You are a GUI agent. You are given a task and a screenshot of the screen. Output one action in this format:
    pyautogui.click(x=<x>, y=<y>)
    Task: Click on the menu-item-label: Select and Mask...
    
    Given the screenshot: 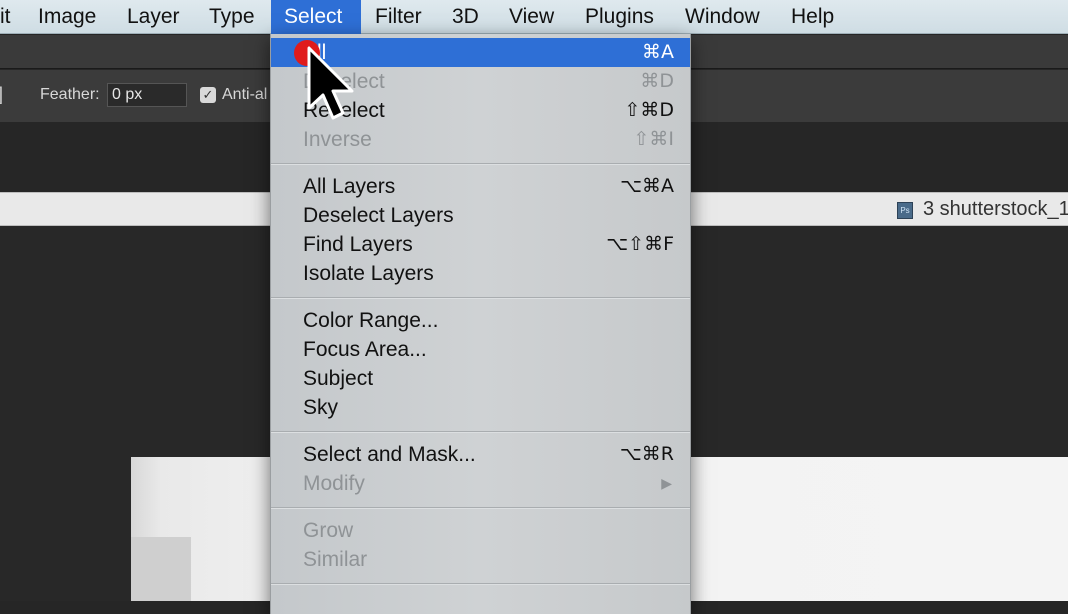 What is the action you would take?
    pyautogui.click(x=389, y=454)
    